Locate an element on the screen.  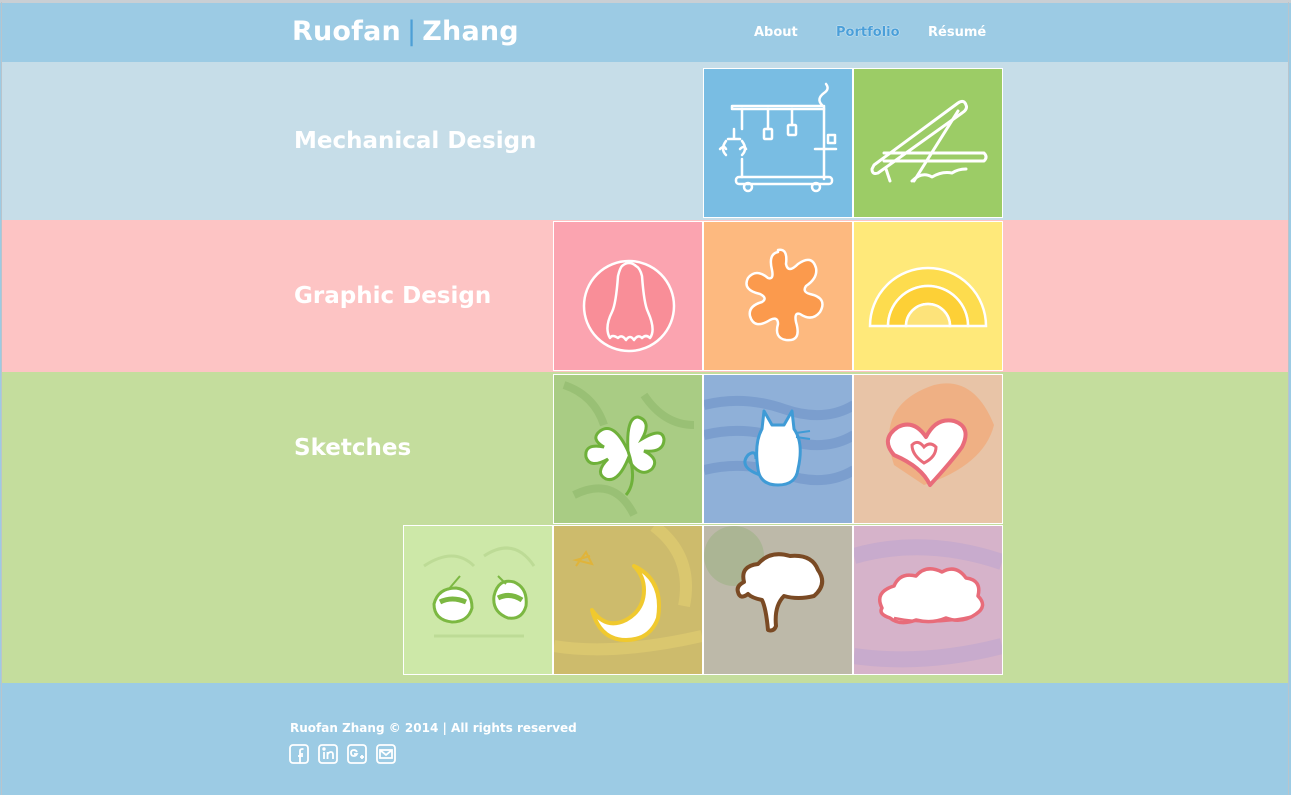
email-icon is located at coordinates (386, 754).